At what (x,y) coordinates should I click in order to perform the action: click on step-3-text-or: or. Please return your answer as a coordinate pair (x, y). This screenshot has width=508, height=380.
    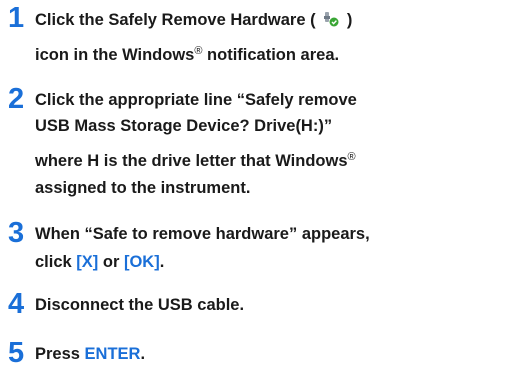
    Looking at the image, I should click on (111, 262).